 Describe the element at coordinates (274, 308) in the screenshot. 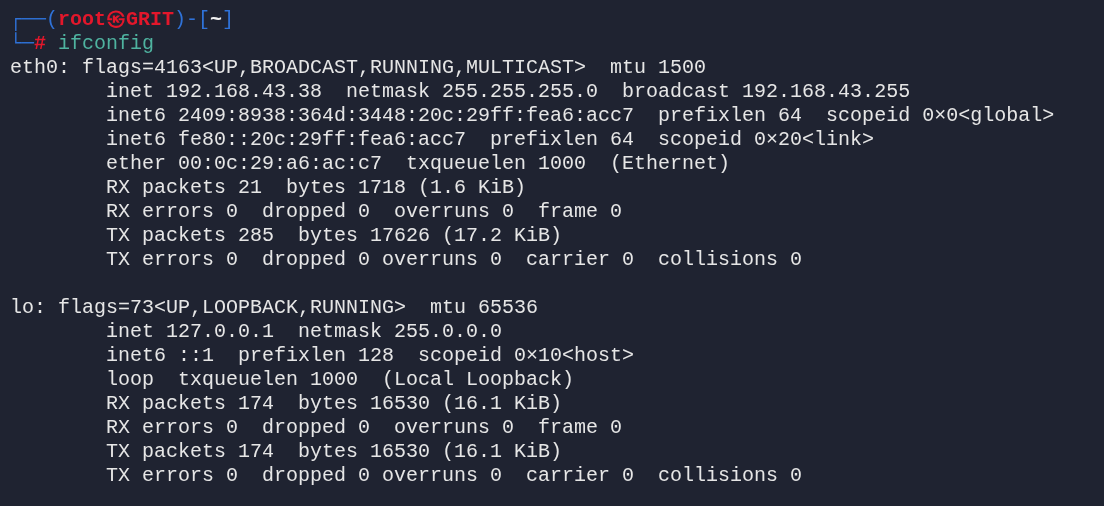

I see `output-line: lo: flags=73<UP,LOOPBACK,RUNNING> mtu 65536` at that location.